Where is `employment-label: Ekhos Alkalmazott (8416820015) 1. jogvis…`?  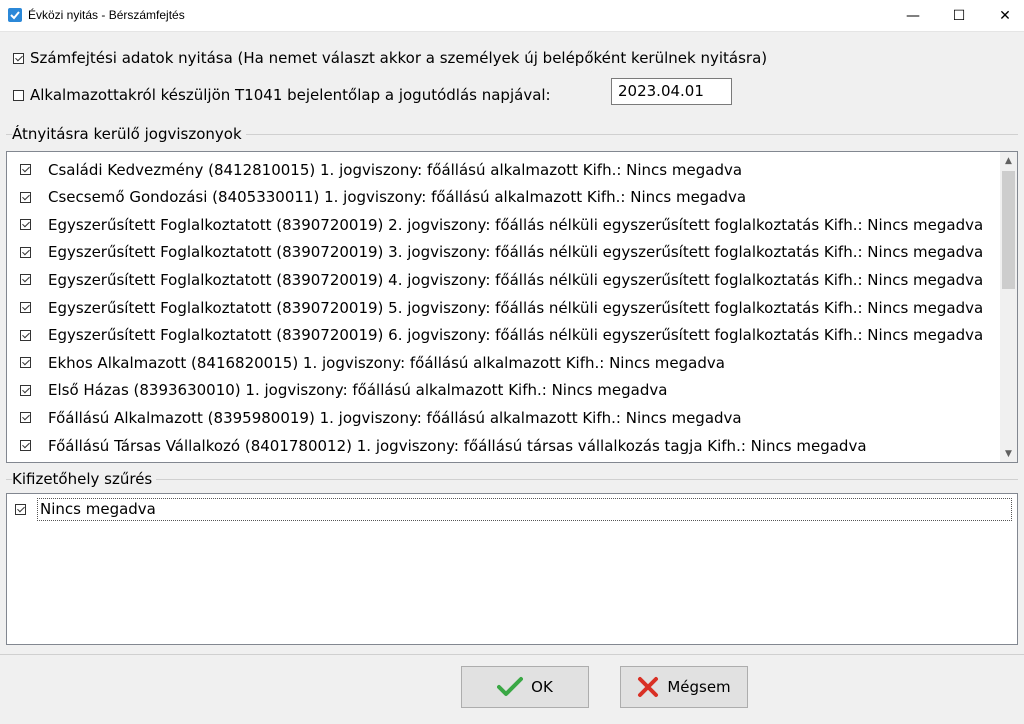 employment-label: Ekhos Alkalmazott (8416820015) 1. jogvis… is located at coordinates (386, 362).